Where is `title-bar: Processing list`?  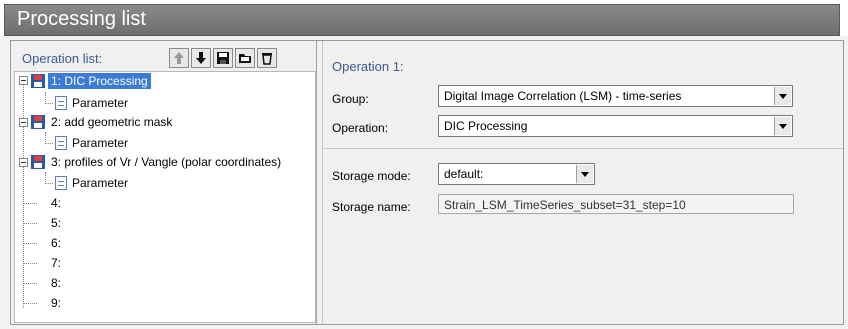 title-bar: Processing list is located at coordinates (424, 18).